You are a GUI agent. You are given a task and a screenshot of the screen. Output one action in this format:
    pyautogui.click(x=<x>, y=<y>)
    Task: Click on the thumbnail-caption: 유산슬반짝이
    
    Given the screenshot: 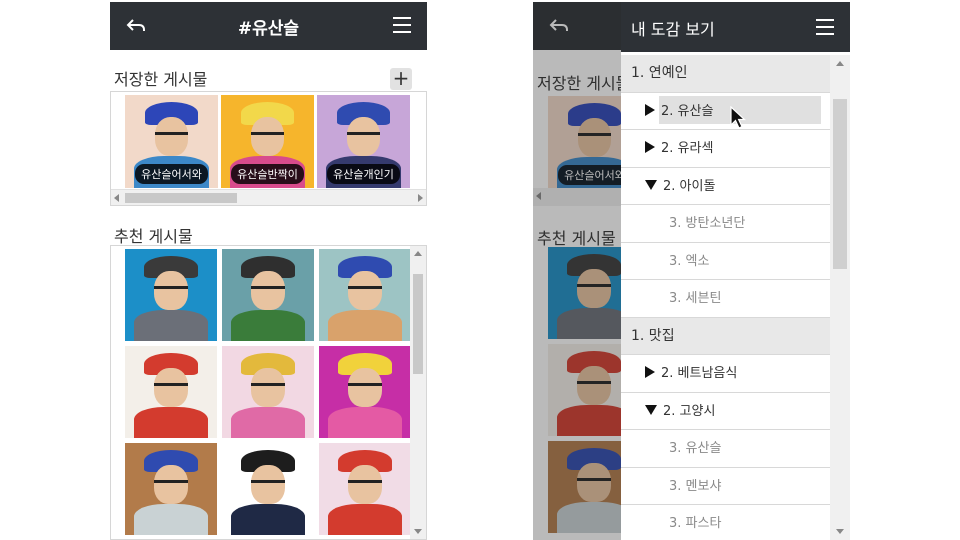 What is the action you would take?
    pyautogui.click(x=267, y=174)
    